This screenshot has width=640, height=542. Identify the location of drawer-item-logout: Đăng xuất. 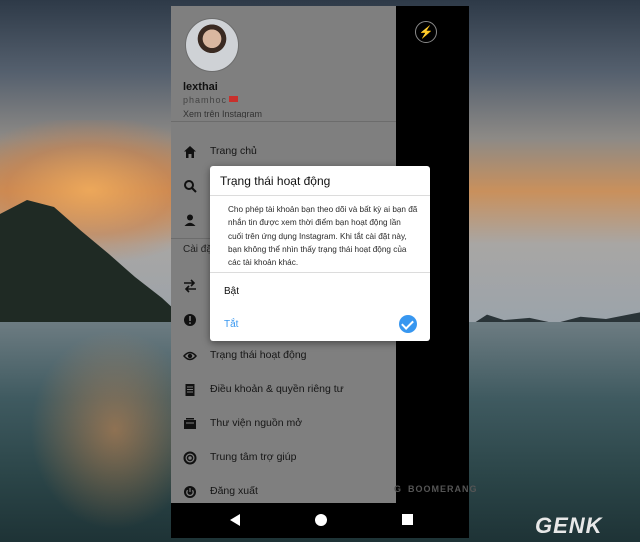
(283, 490).